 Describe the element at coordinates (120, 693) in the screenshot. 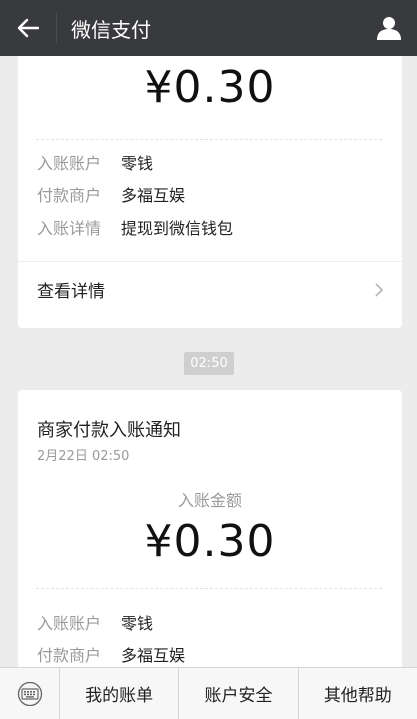

I see `menu-my-bills: 我的账单` at that location.